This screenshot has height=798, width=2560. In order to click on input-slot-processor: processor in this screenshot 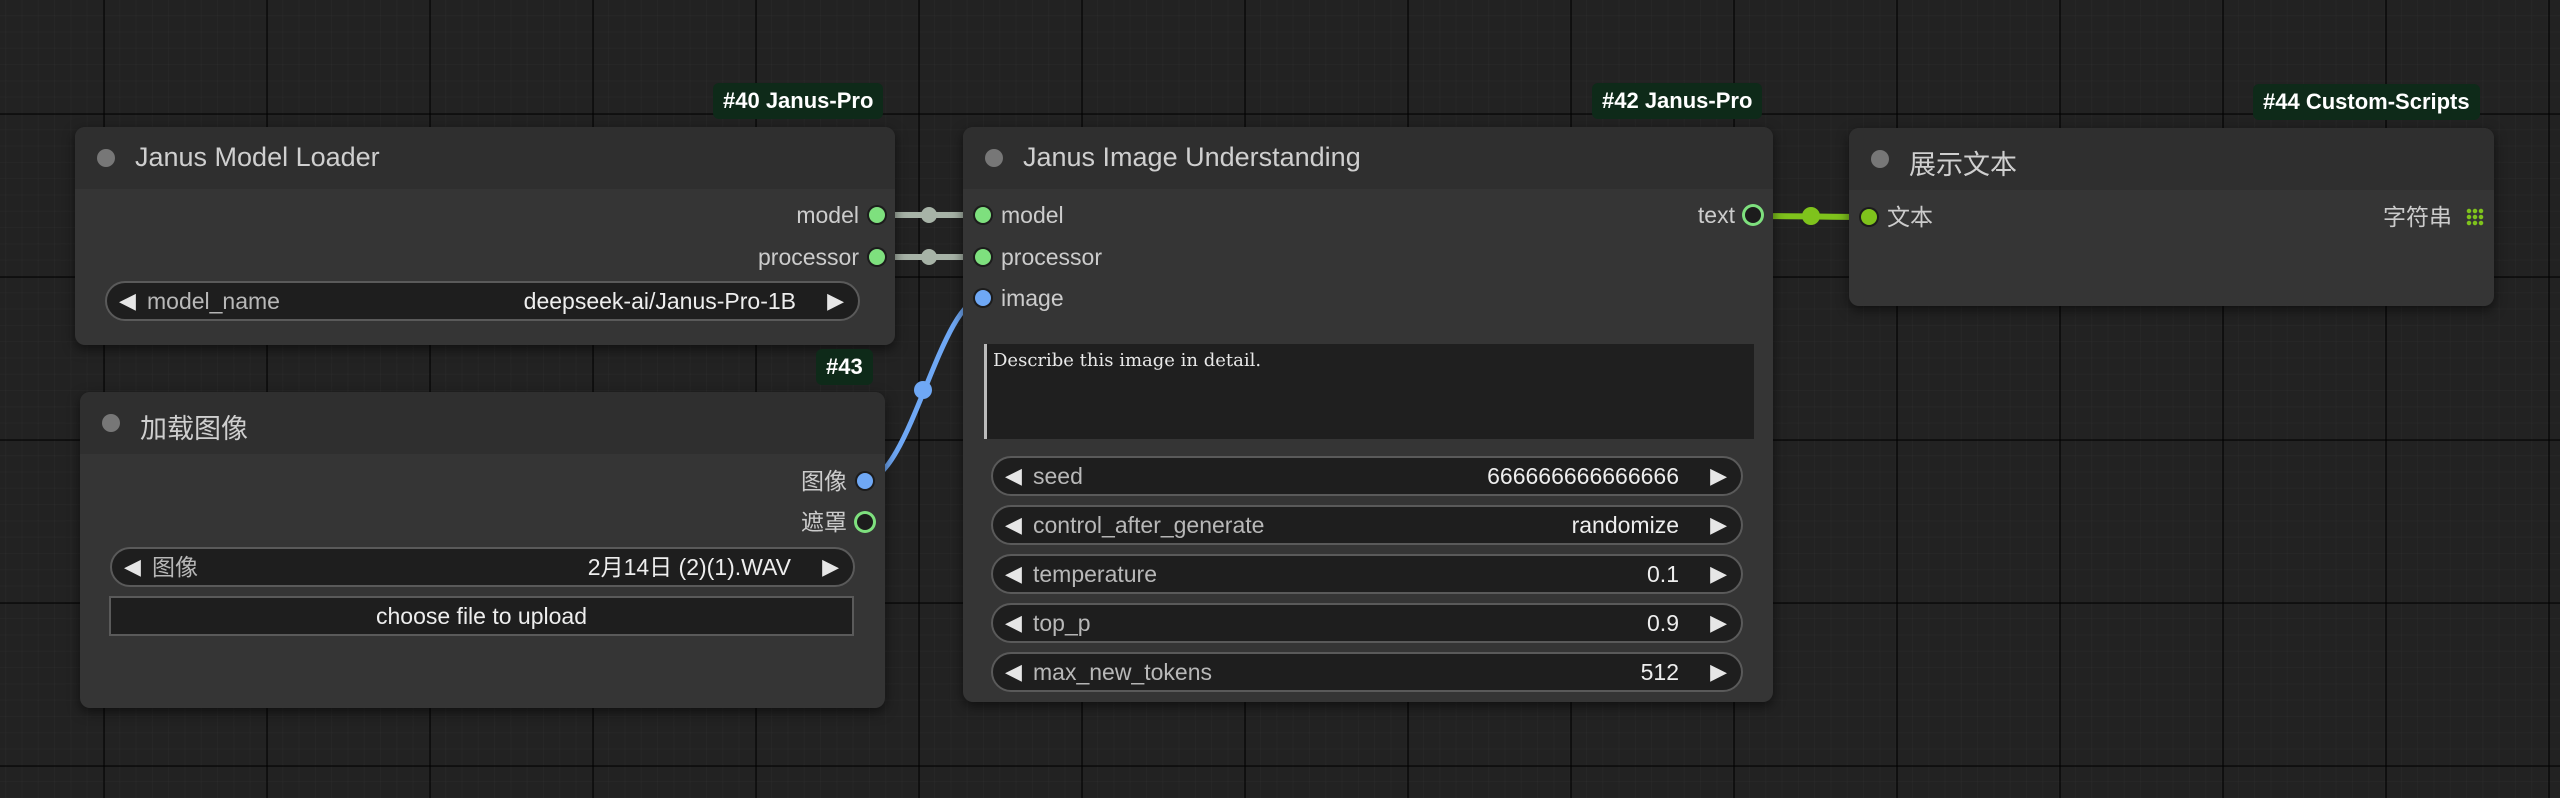, I will do `click(1038, 257)`.